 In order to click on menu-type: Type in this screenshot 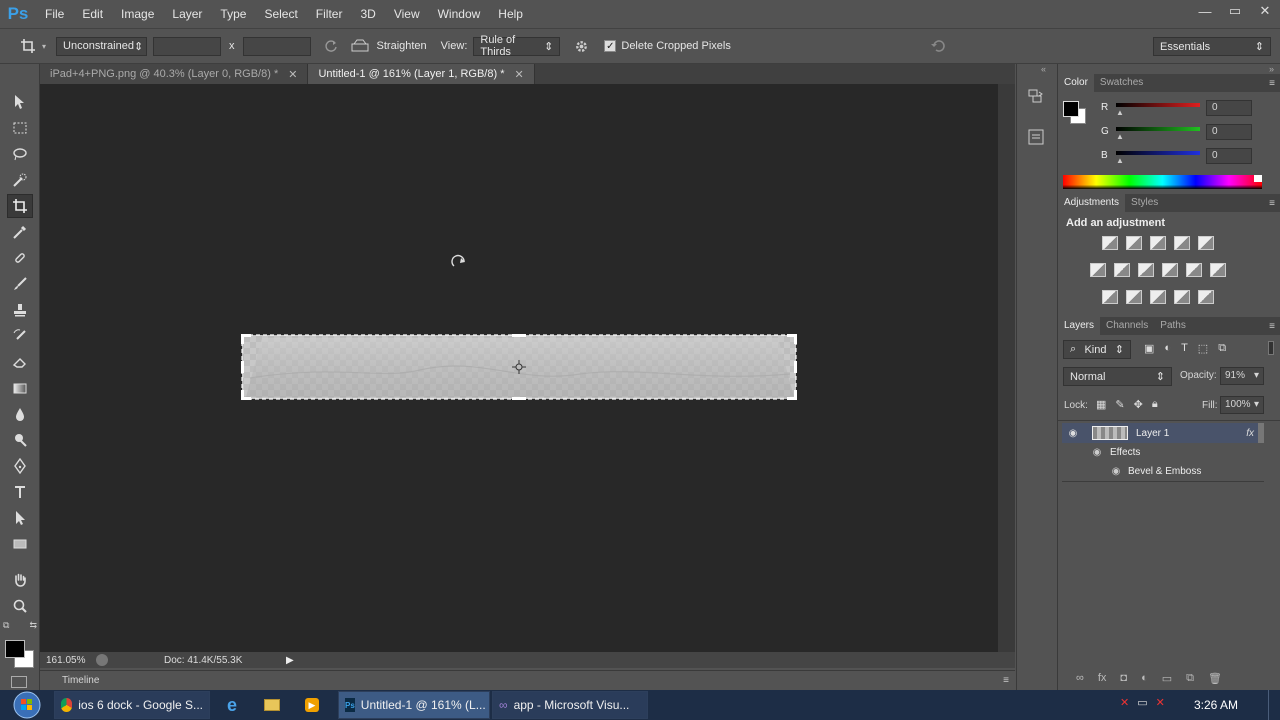, I will do `click(233, 14)`.